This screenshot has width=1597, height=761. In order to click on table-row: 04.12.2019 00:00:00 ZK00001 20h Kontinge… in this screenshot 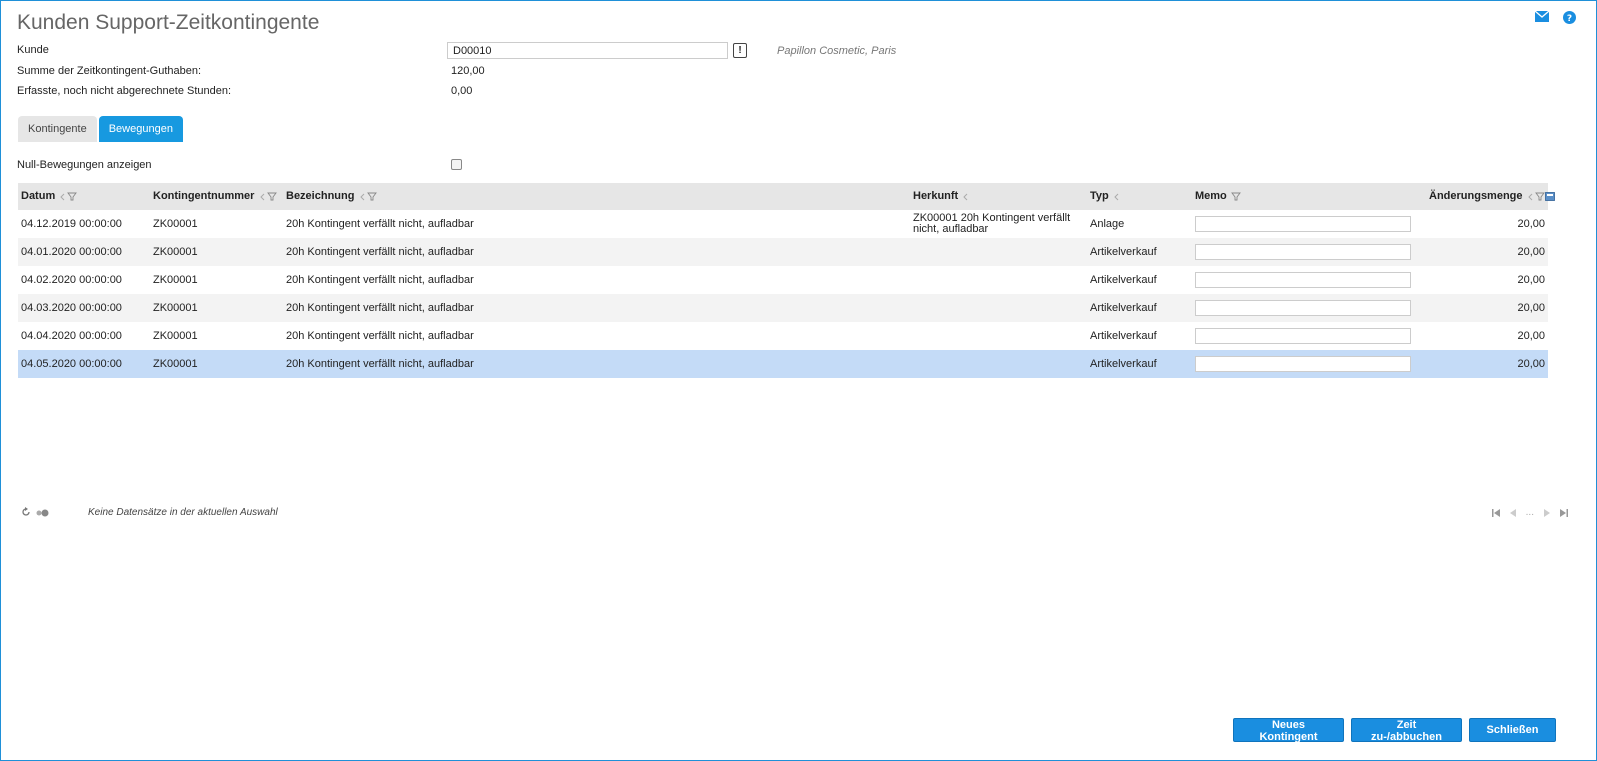, I will do `click(783, 224)`.